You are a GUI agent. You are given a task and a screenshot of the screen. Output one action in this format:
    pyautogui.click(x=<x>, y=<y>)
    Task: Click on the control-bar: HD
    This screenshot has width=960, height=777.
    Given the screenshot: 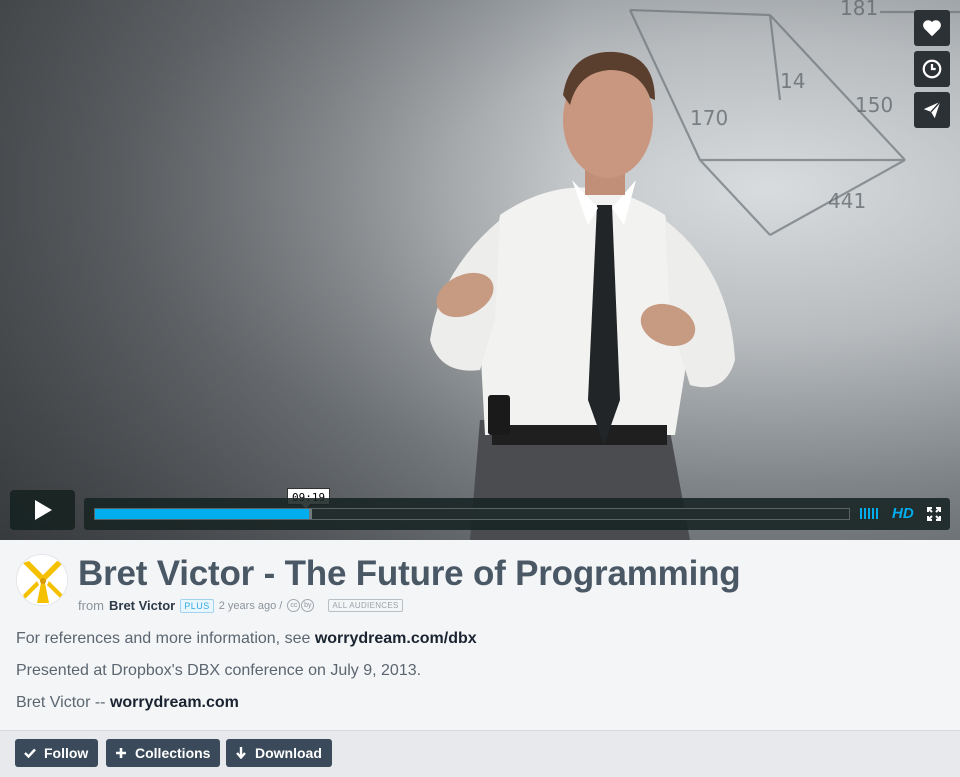 What is the action you would take?
    pyautogui.click(x=517, y=514)
    